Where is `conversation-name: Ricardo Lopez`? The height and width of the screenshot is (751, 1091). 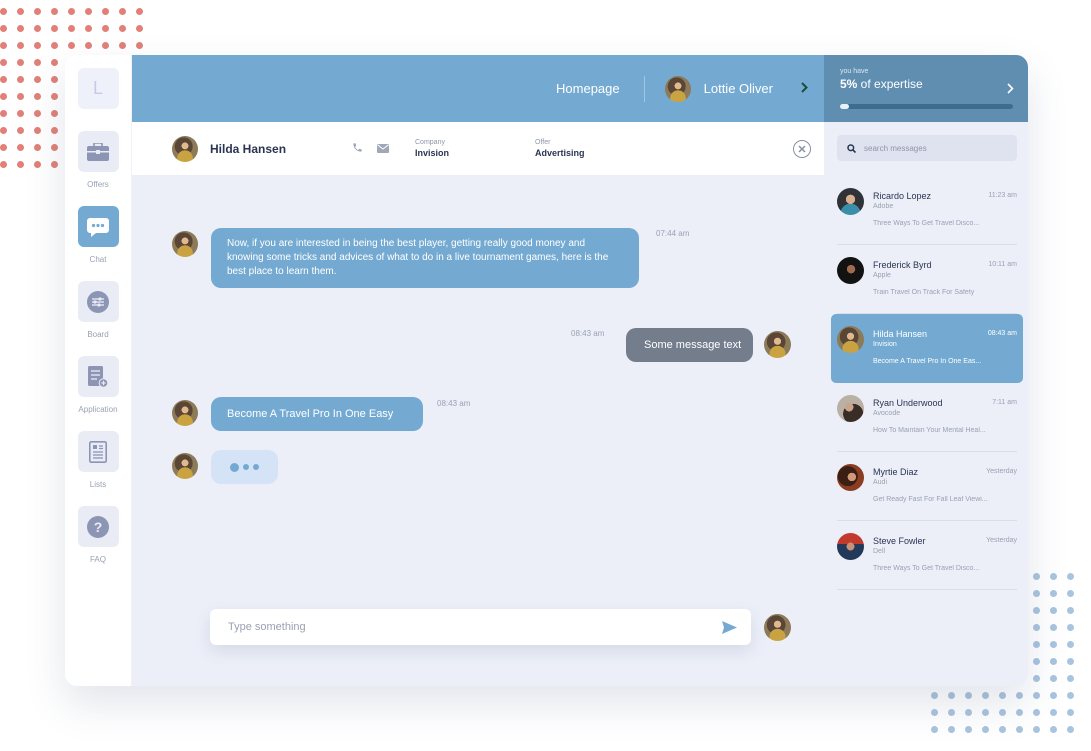
conversation-name: Ricardo Lopez is located at coordinates (902, 196).